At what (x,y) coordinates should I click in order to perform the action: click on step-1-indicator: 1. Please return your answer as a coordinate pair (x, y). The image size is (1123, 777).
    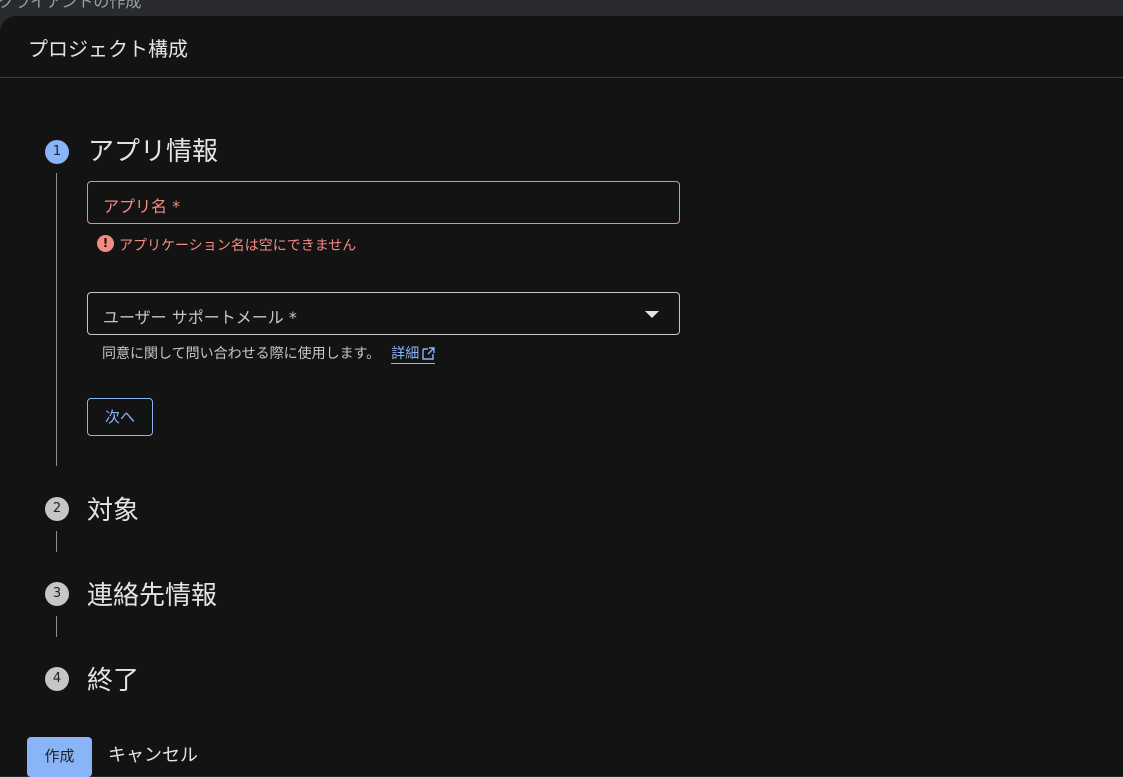
    Looking at the image, I should click on (57, 152).